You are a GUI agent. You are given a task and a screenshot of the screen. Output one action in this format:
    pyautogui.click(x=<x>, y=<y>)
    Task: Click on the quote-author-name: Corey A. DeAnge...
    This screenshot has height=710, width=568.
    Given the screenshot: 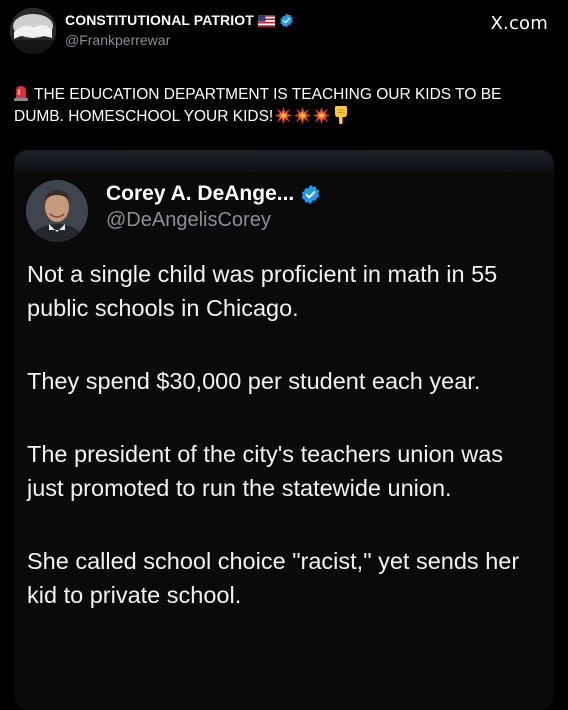 What is the action you would take?
    pyautogui.click(x=200, y=194)
    